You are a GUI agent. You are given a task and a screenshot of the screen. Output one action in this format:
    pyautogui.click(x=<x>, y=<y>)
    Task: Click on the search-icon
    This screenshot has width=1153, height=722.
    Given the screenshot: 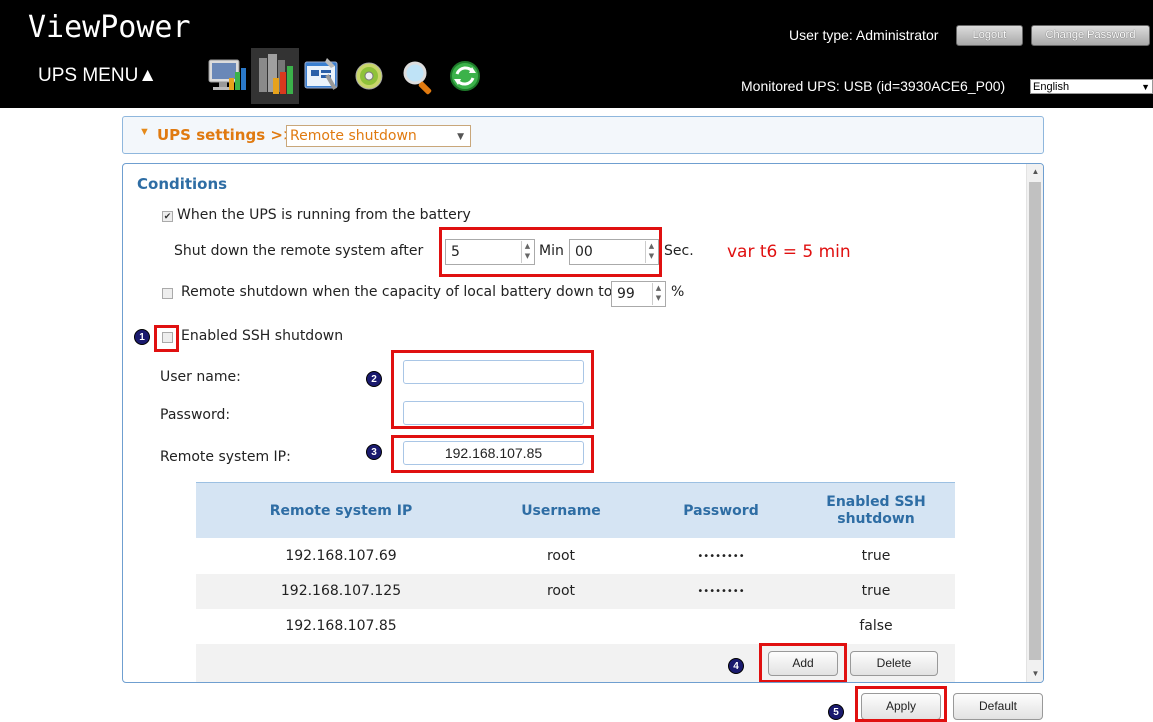 What is the action you would take?
    pyautogui.click(x=419, y=76)
    